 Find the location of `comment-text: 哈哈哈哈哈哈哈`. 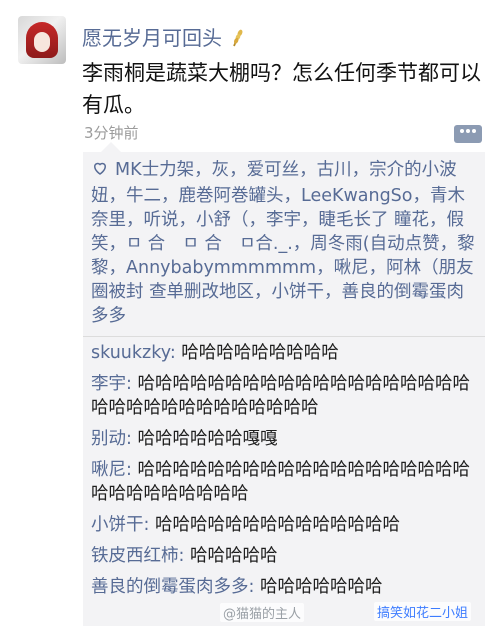

comment-text: 哈哈哈哈哈哈哈 is located at coordinates (321, 587).